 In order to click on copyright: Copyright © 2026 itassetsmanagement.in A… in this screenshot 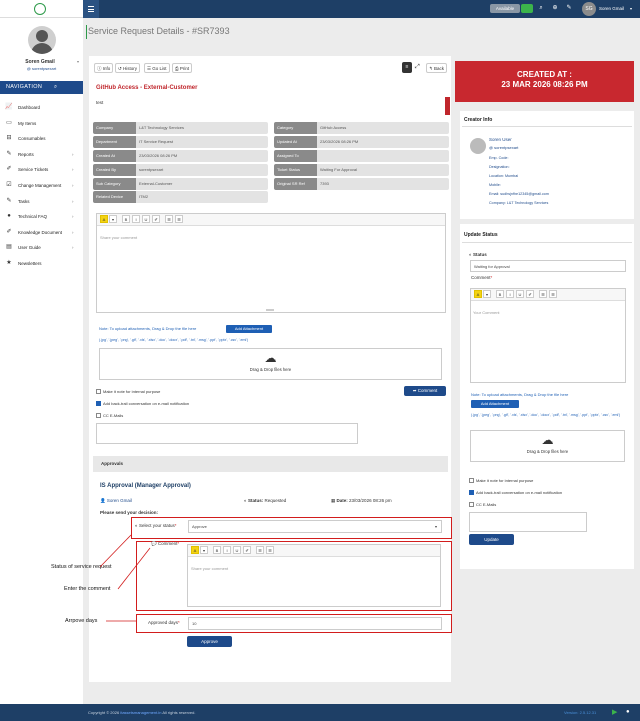, I will do `click(142, 712)`.